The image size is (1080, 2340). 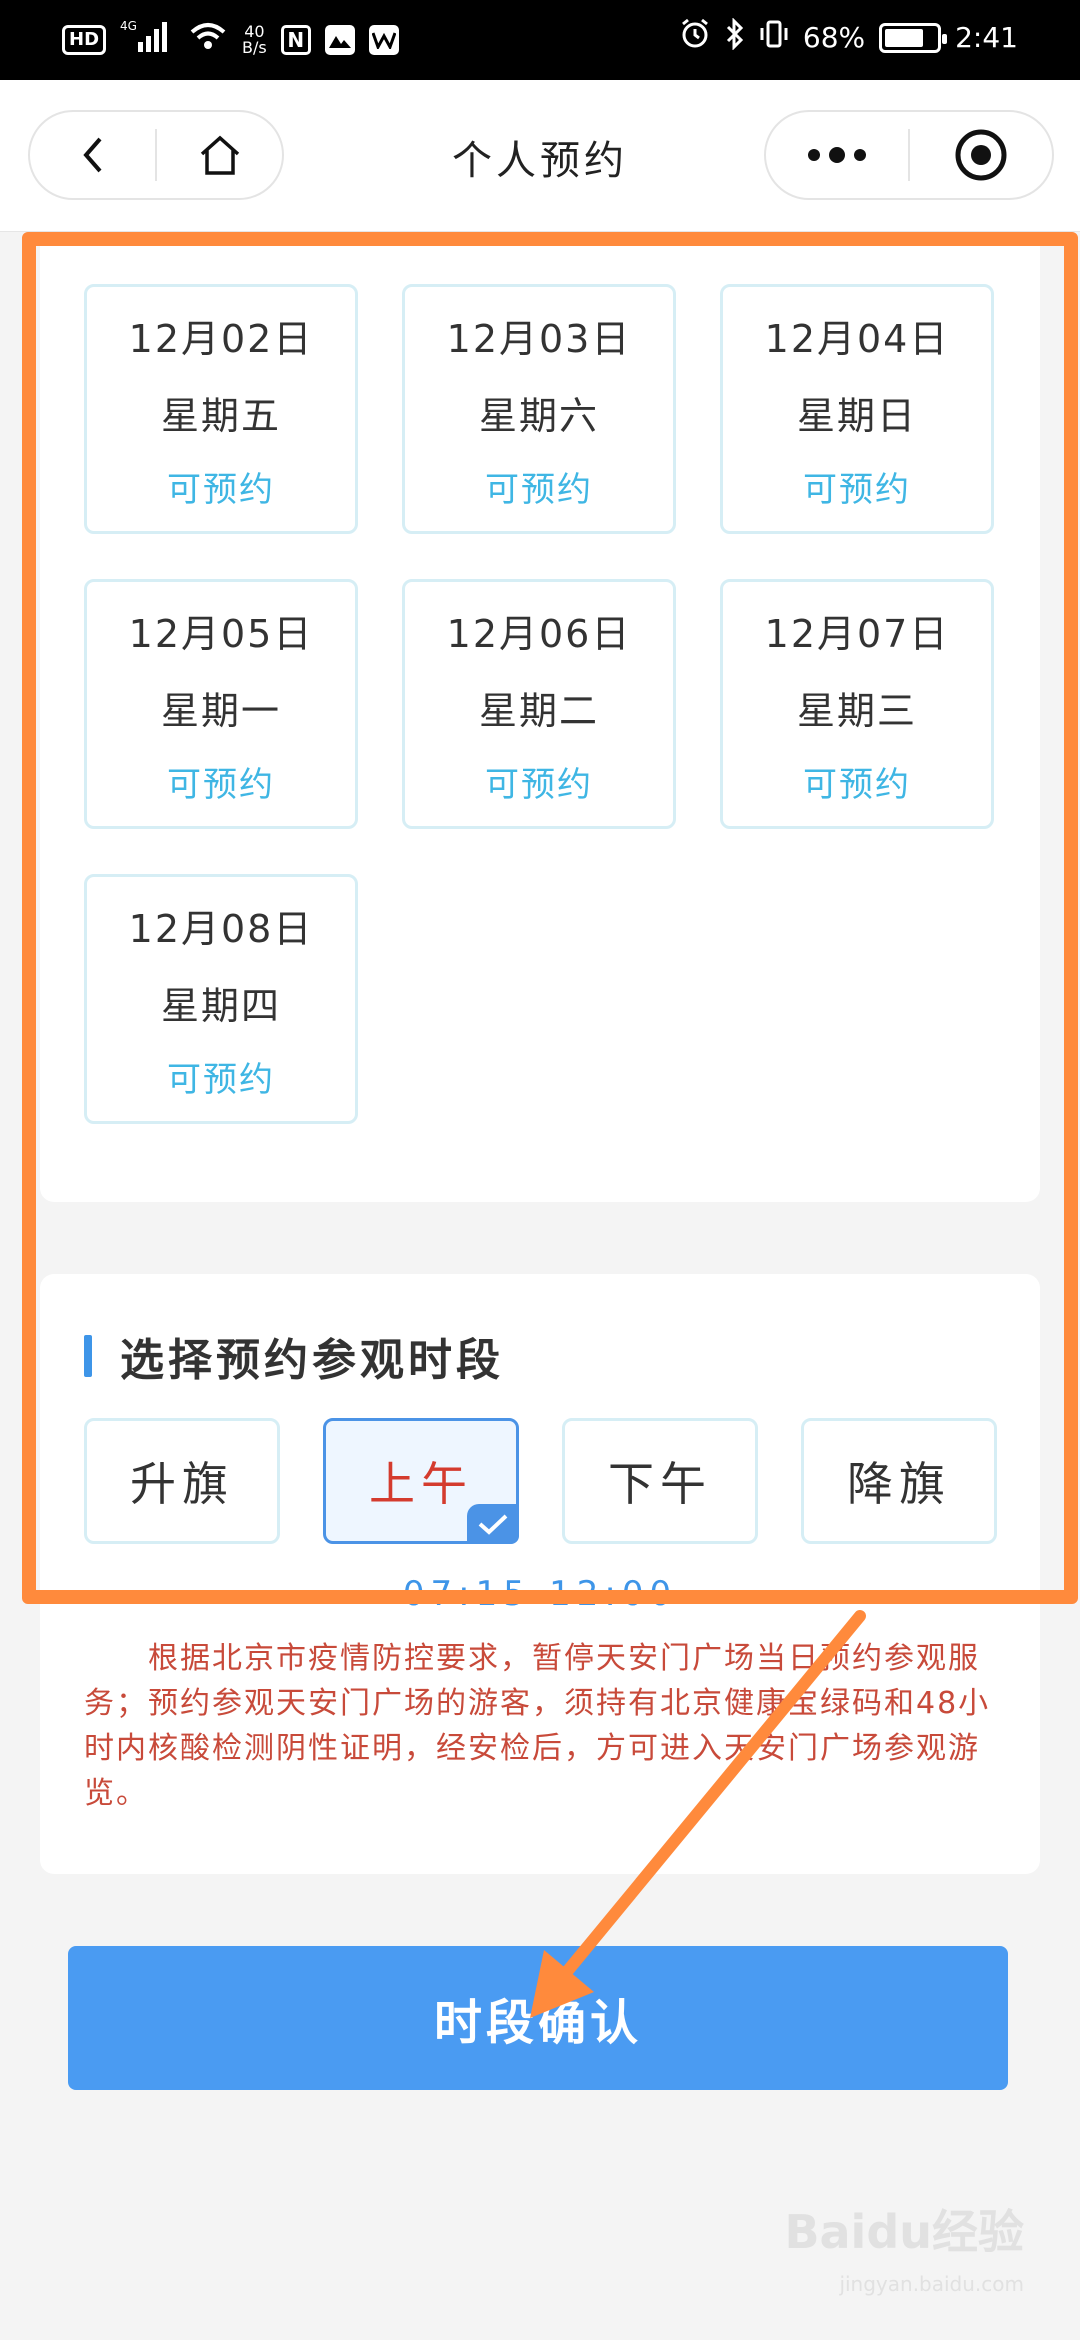 What do you see at coordinates (208, 39) in the screenshot?
I see `wifi-icon` at bounding box center [208, 39].